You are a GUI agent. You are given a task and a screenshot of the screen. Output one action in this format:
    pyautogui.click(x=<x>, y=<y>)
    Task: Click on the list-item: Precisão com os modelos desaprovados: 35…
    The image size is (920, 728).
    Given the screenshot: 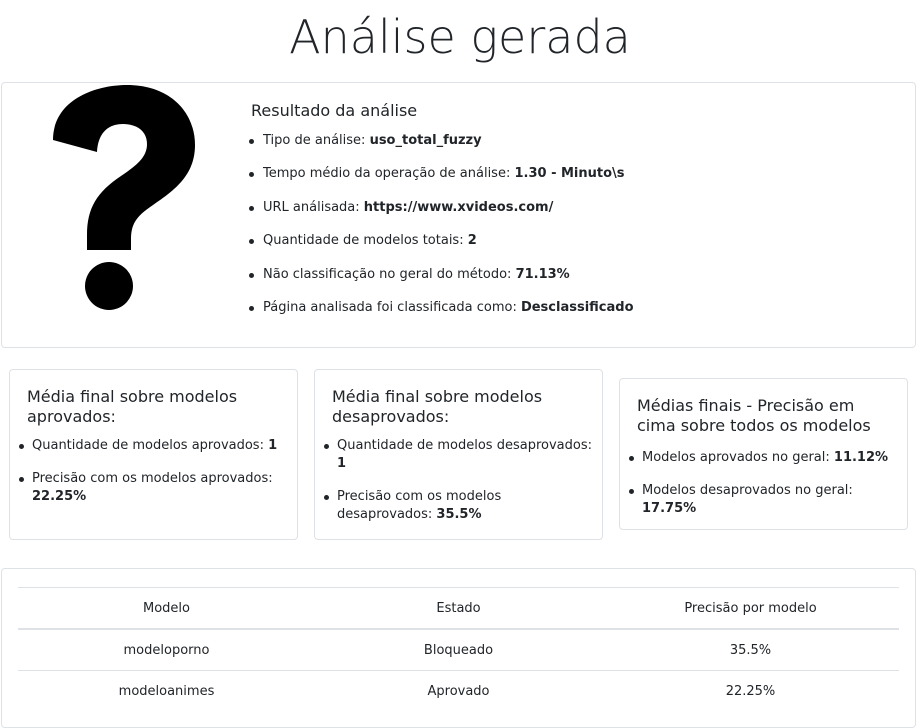 What is the action you would take?
    pyautogui.click(x=457, y=506)
    